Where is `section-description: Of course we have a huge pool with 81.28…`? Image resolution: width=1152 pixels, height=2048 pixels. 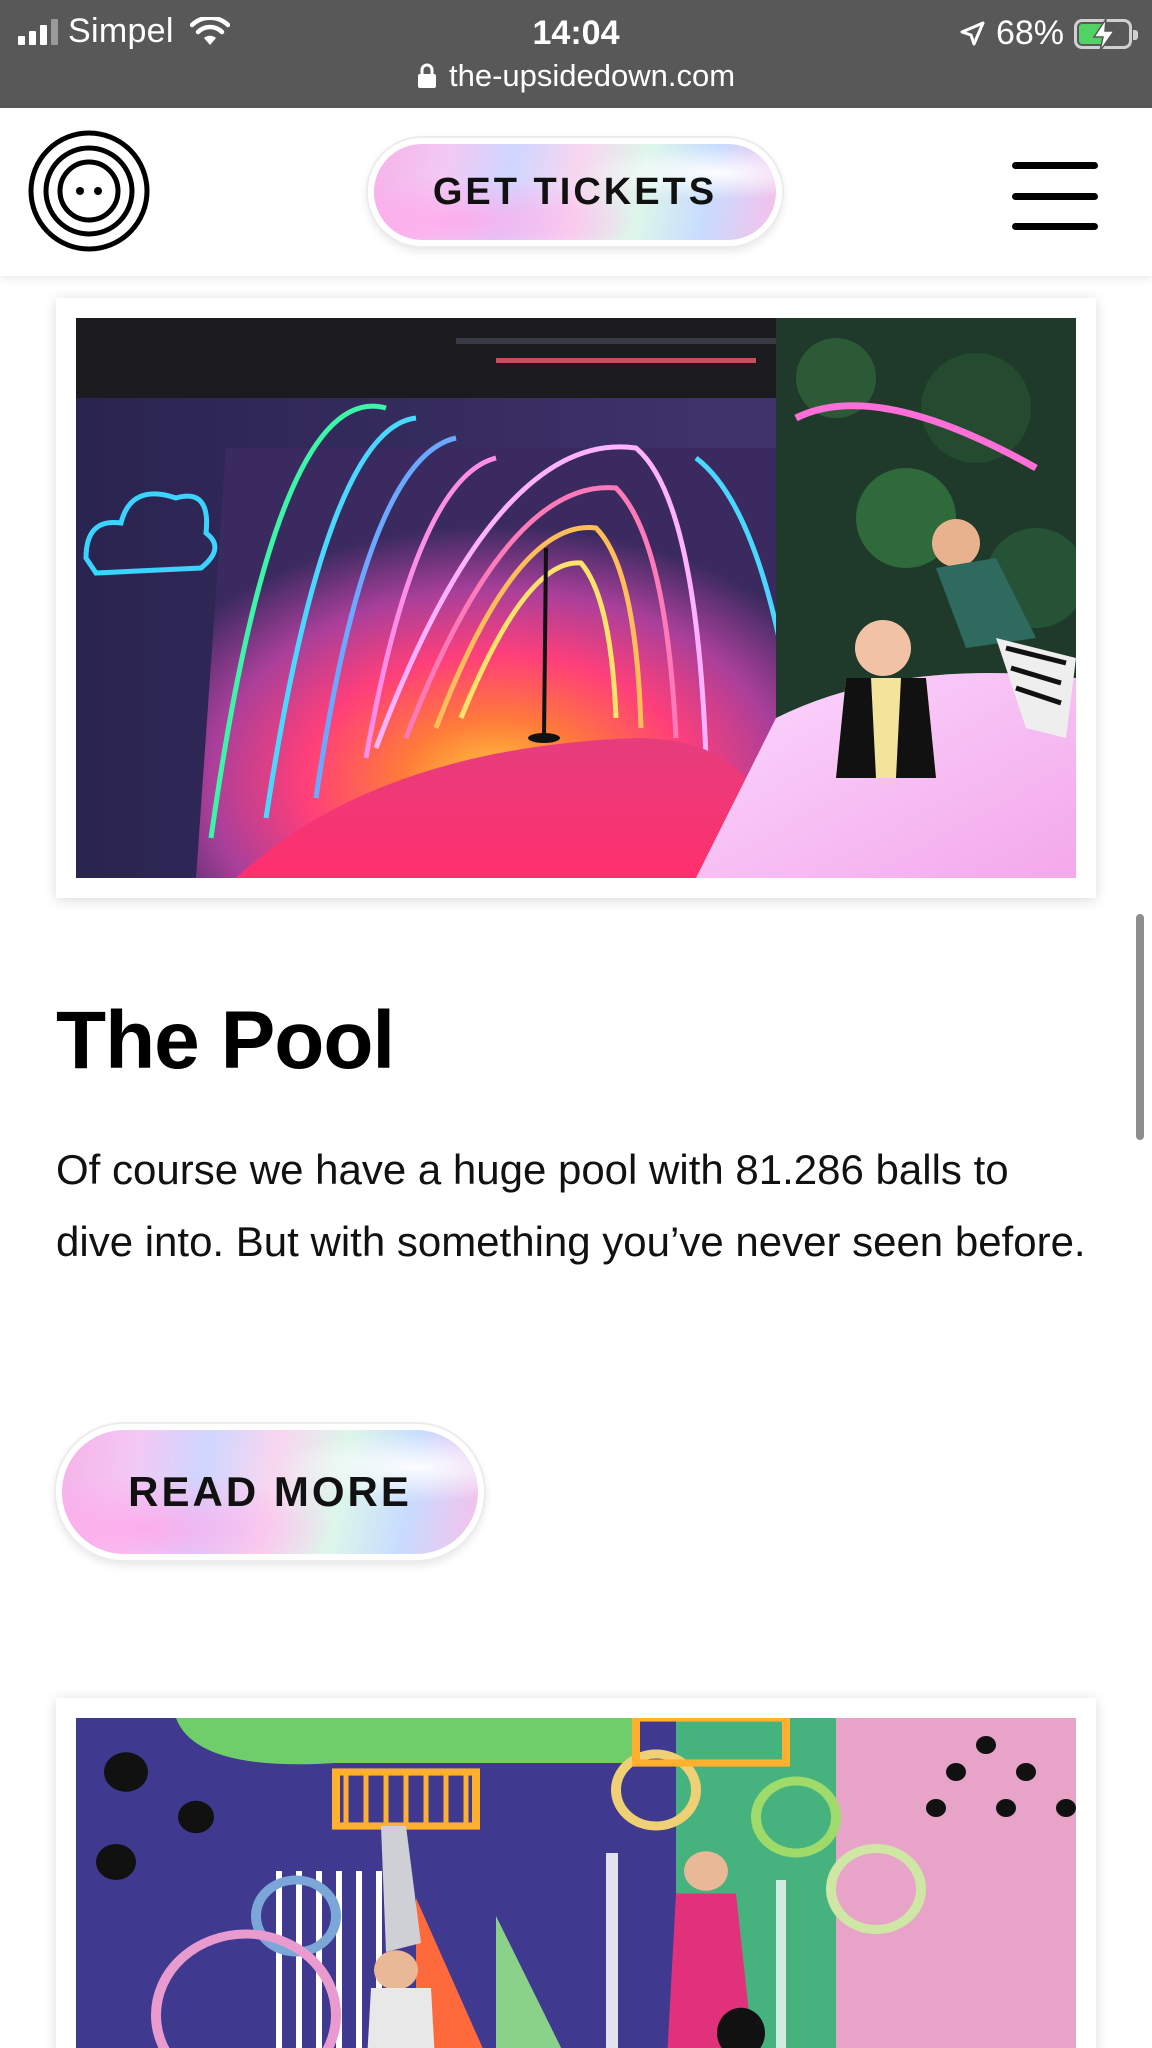
section-description: Of course we have a huge pool with 81.28… is located at coordinates (571, 1205).